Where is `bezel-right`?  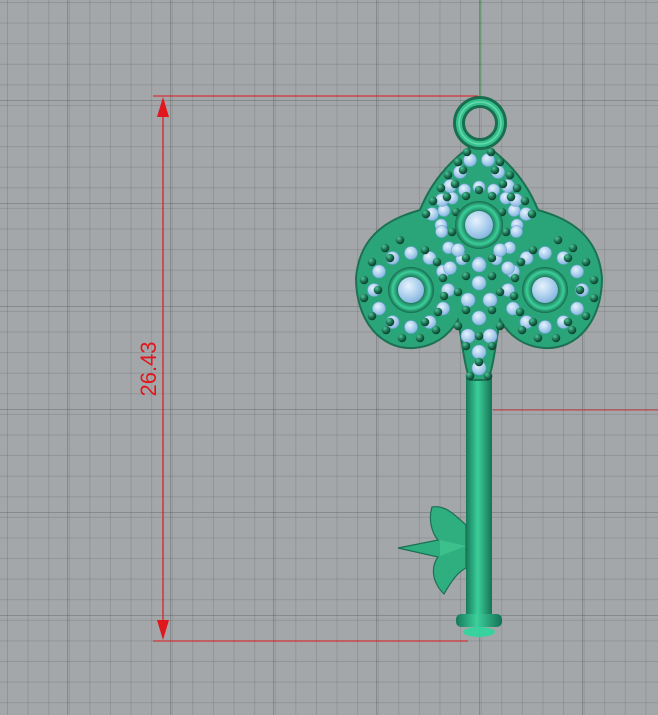
bezel-right is located at coordinates (545, 290).